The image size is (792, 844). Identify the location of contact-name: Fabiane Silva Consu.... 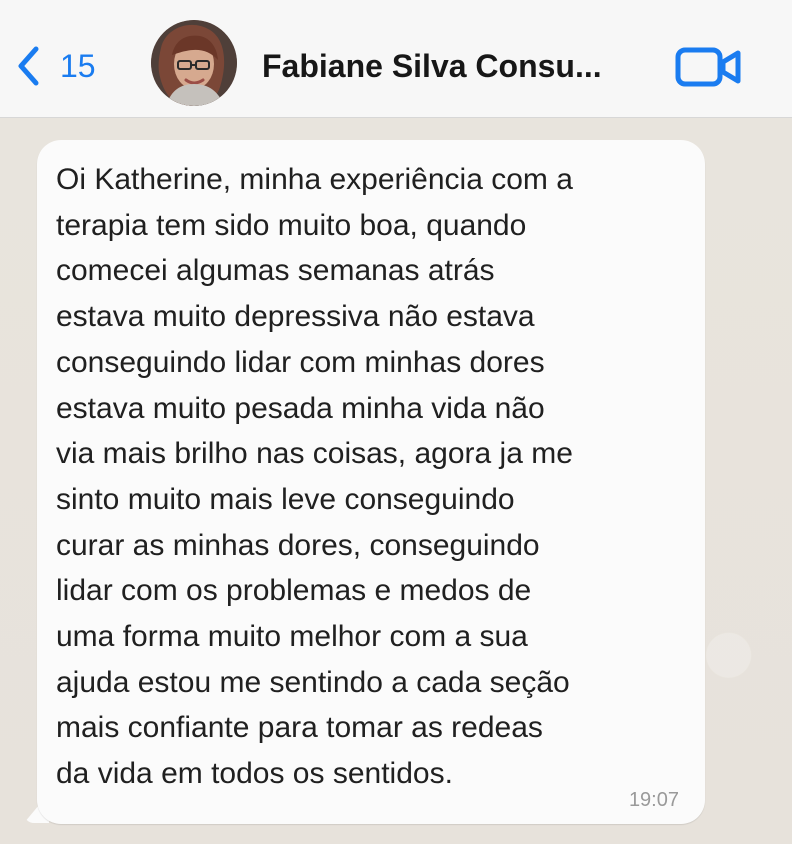
(462, 66).